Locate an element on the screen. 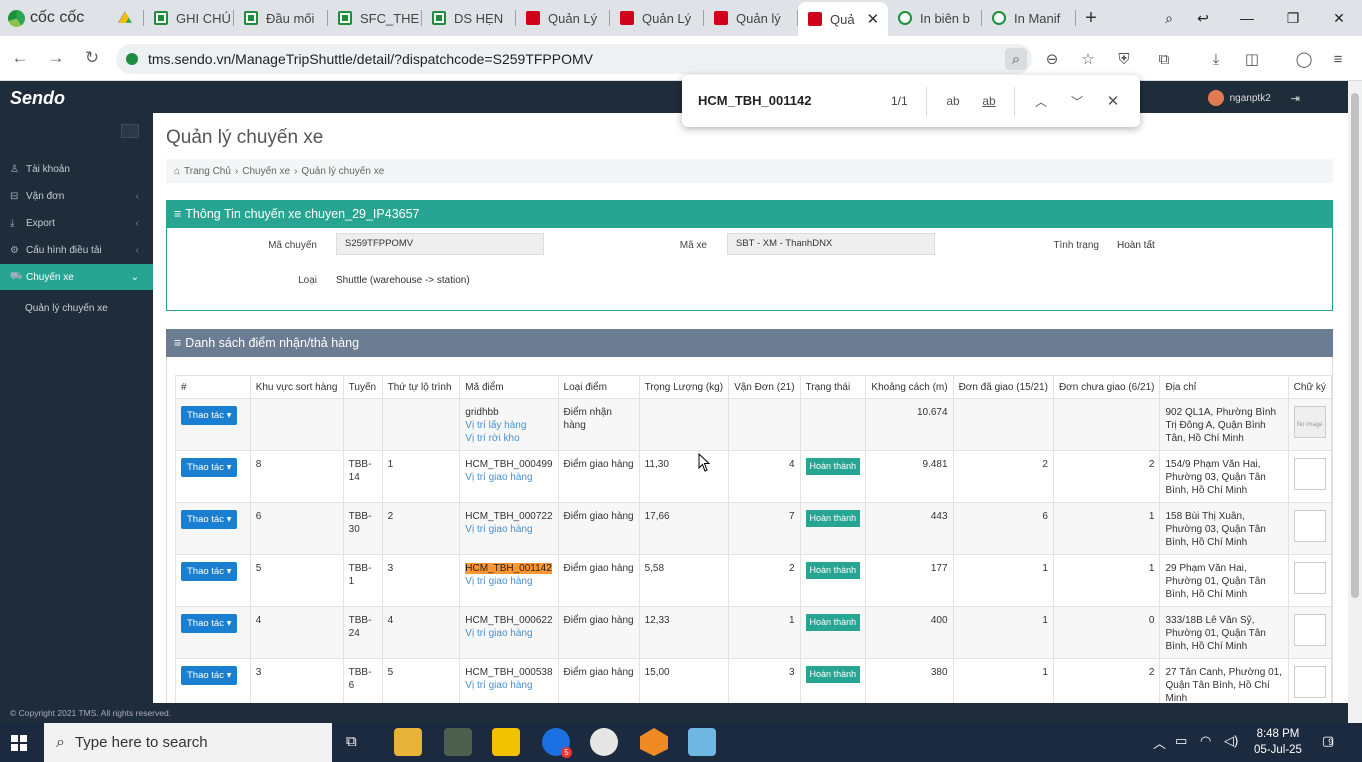 The image size is (1362, 762). sidebar-toggle-icon is located at coordinates (130, 131).